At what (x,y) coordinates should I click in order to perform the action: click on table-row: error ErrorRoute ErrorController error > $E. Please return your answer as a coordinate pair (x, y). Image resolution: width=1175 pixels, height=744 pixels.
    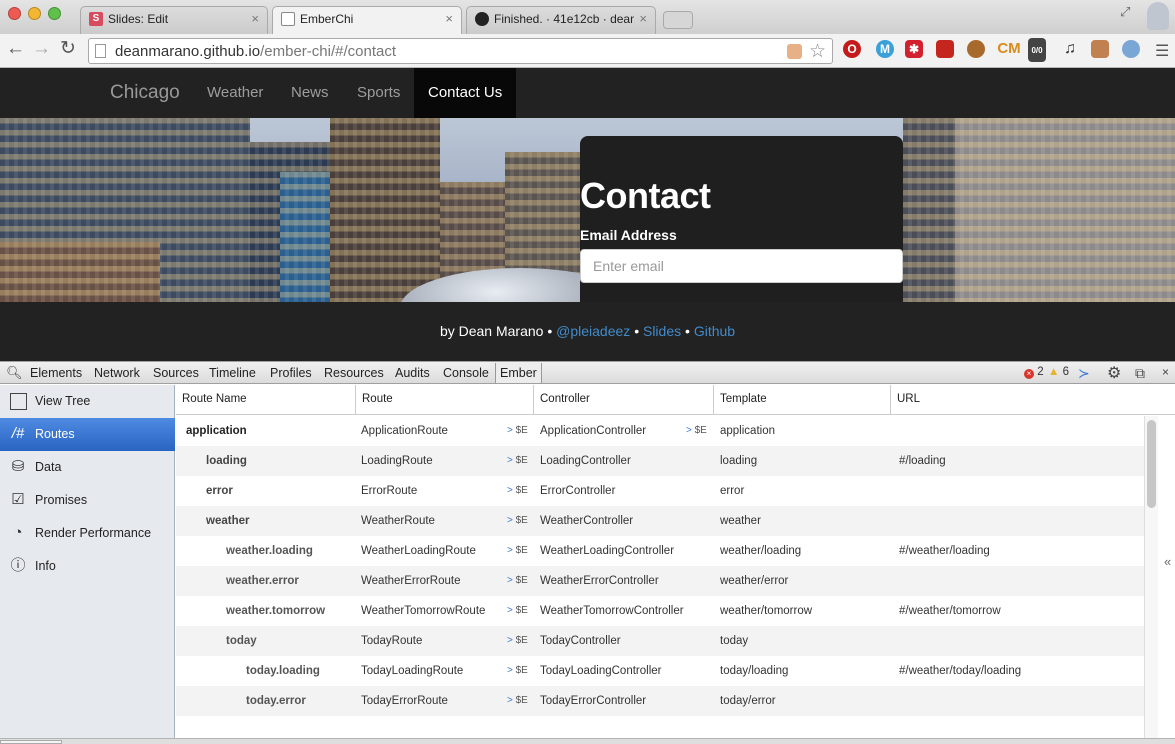
    Looking at the image, I should click on (660, 491).